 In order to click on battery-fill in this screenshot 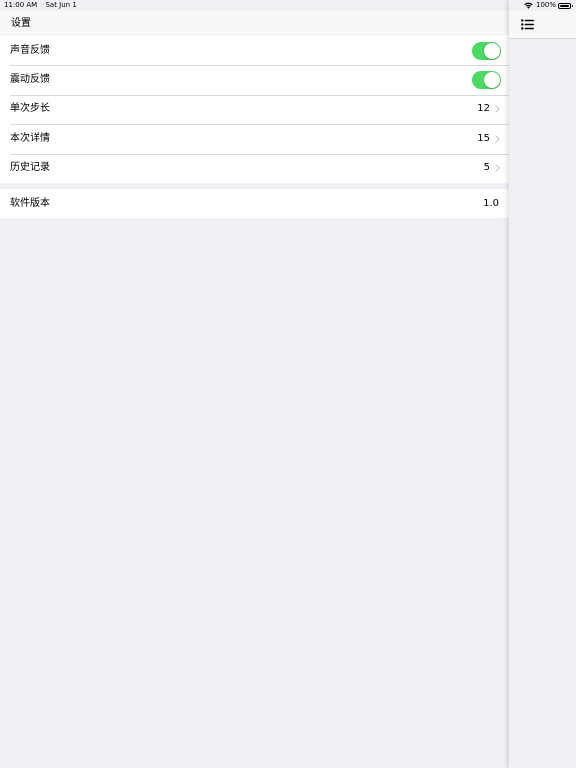, I will do `click(564, 5)`.